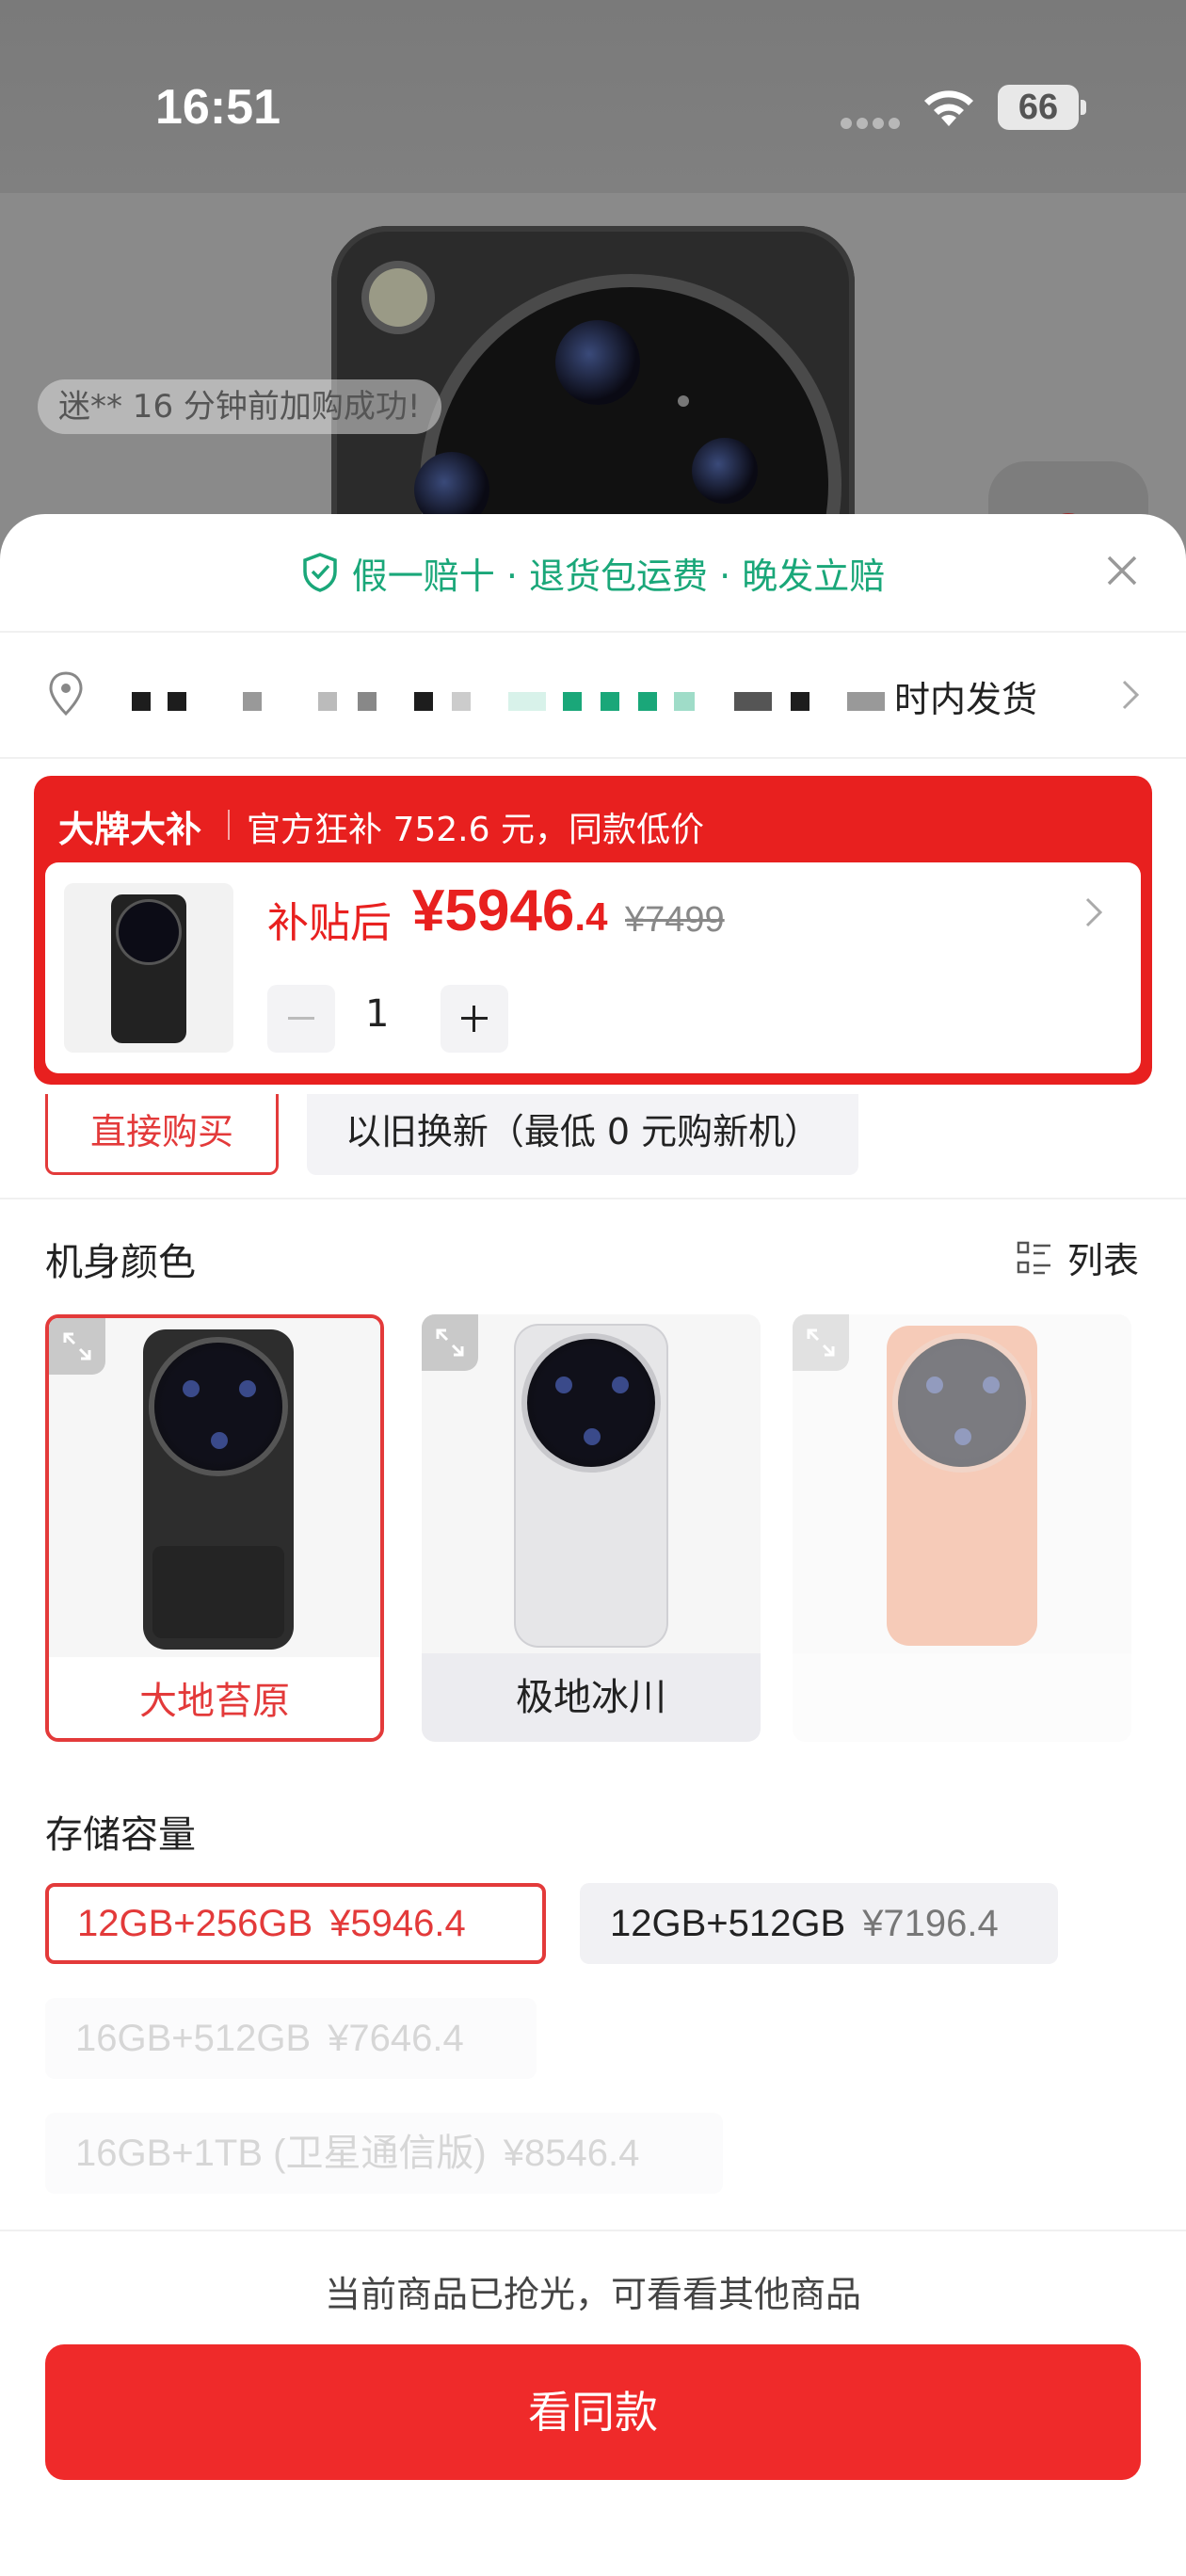 The width and height of the screenshot is (1186, 2576). Describe the element at coordinates (320, 572) in the screenshot. I see `shield-check-icon` at that location.